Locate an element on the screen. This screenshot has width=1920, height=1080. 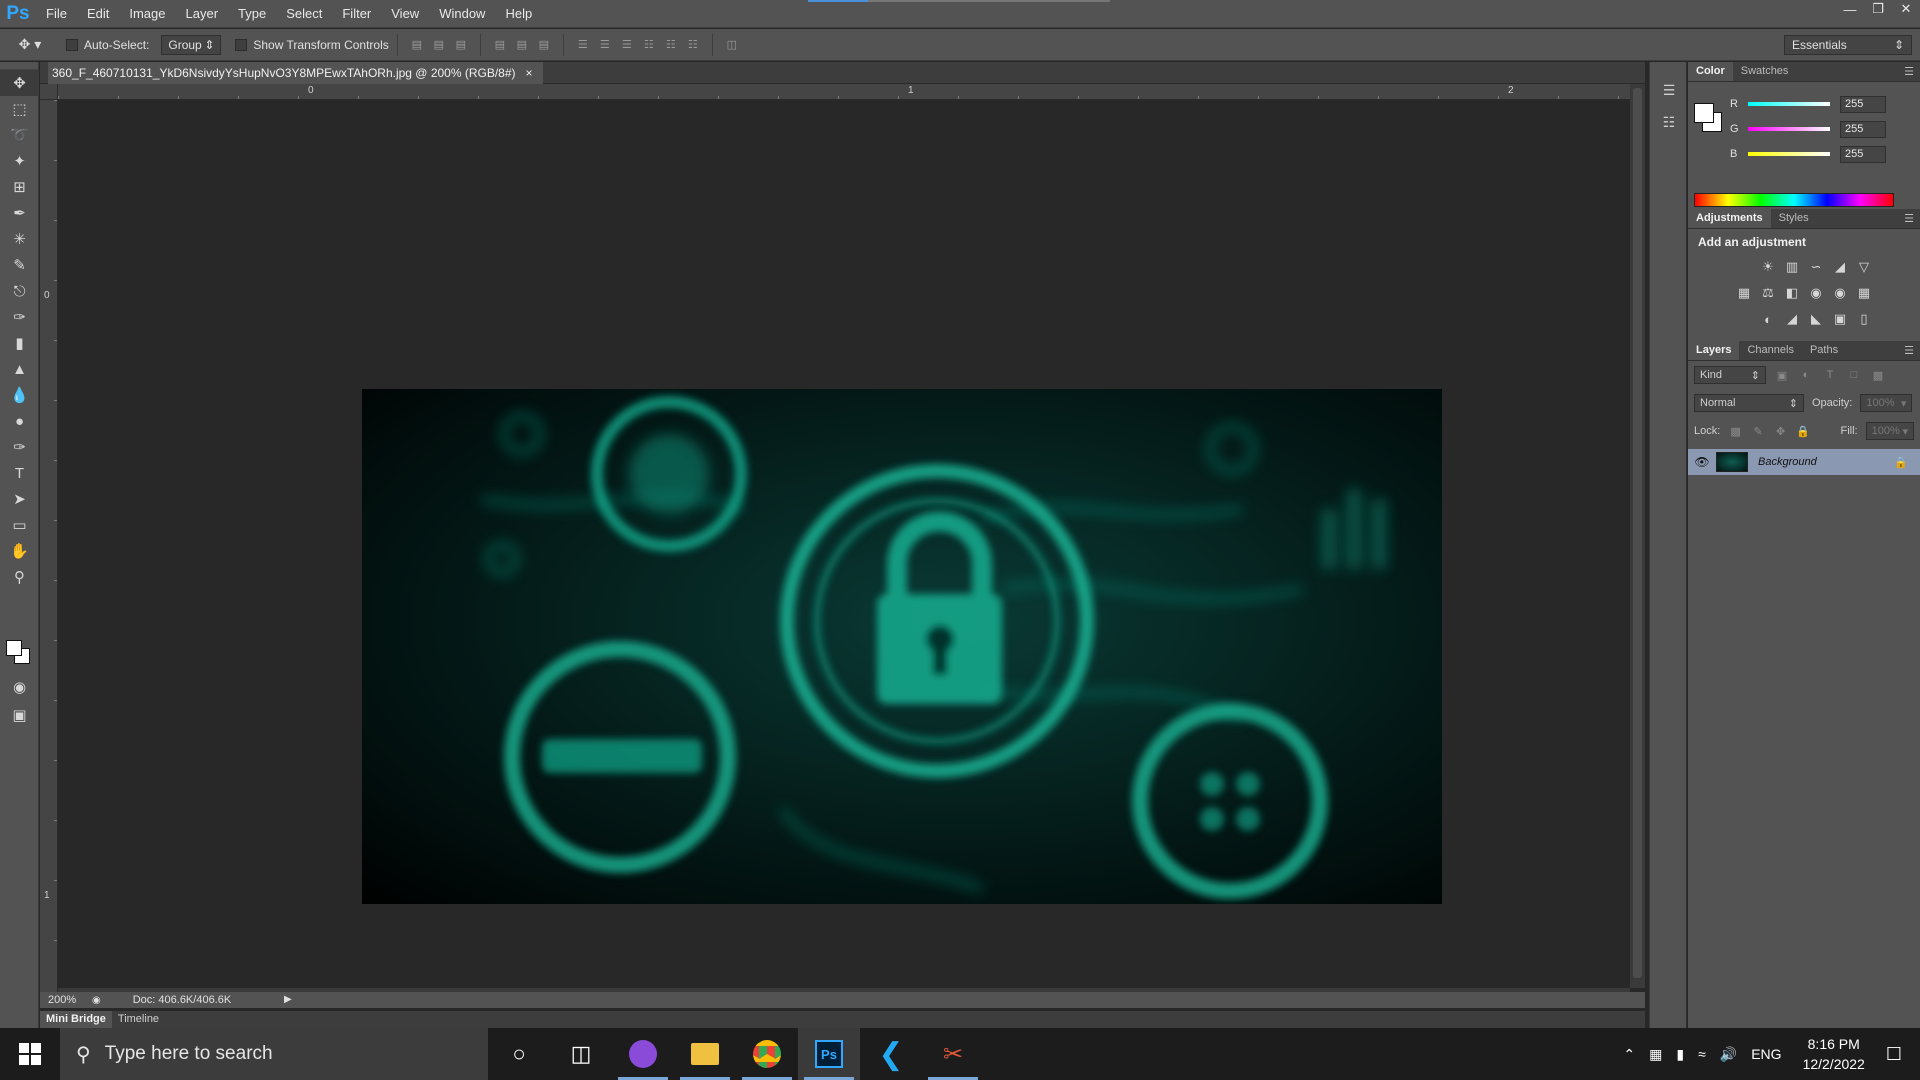
healing-brush-tool-icon: ✳ is located at coordinates (19, 239).